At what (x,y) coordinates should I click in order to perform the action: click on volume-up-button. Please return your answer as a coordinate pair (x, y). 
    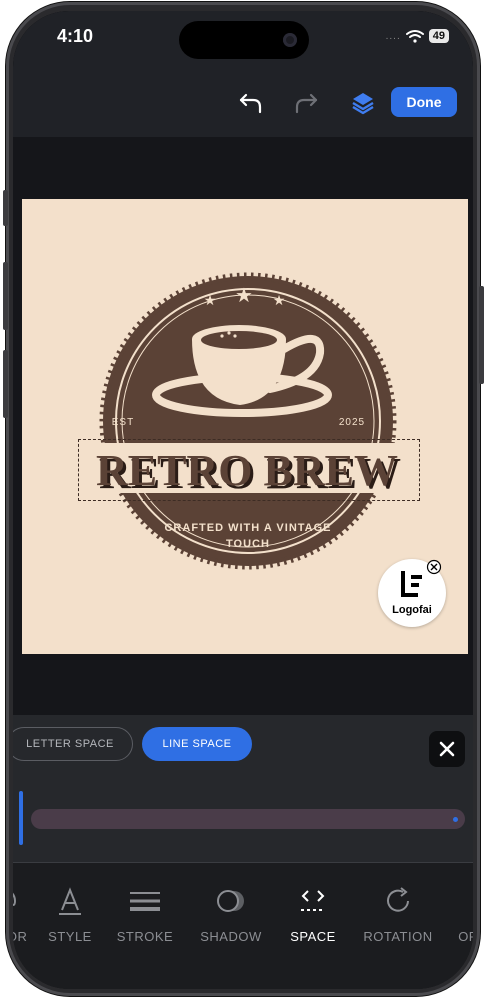
    Looking at the image, I should click on (5, 296).